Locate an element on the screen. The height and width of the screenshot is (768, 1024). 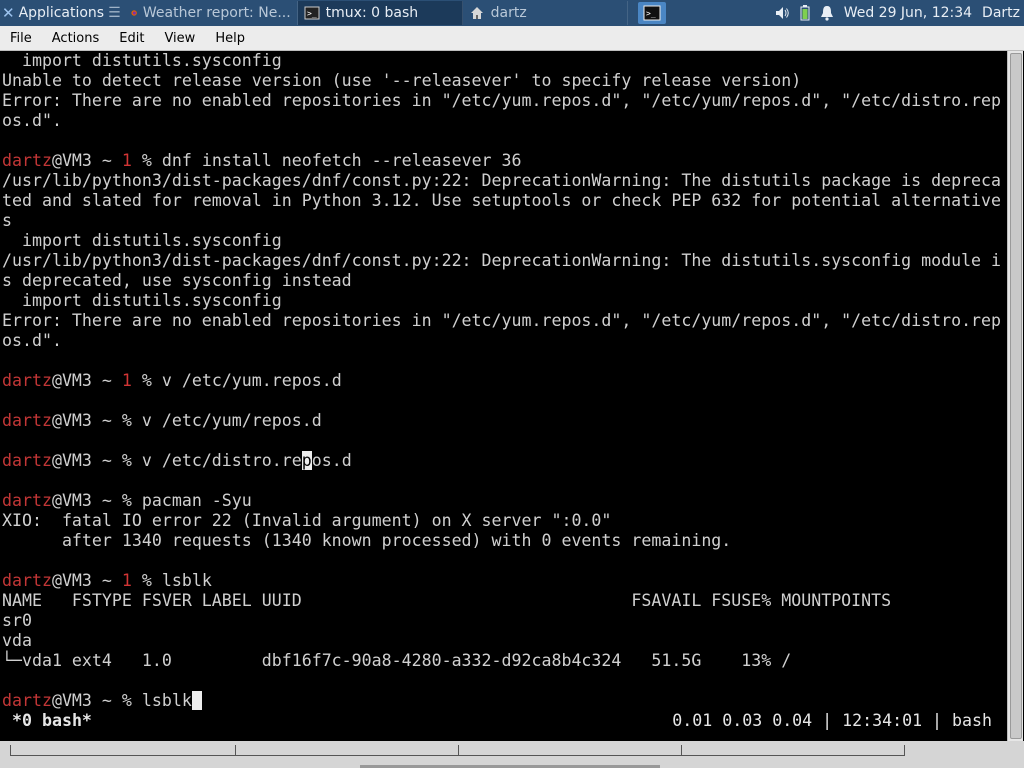
terminal-line: dartz@VM3 ~ % lsblk is located at coordinates (504, 701).